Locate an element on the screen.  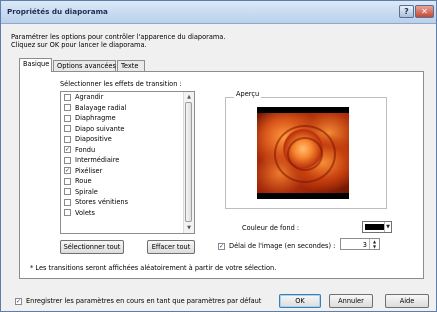
clear-all-button: Effacer tout is located at coordinates (171, 247).